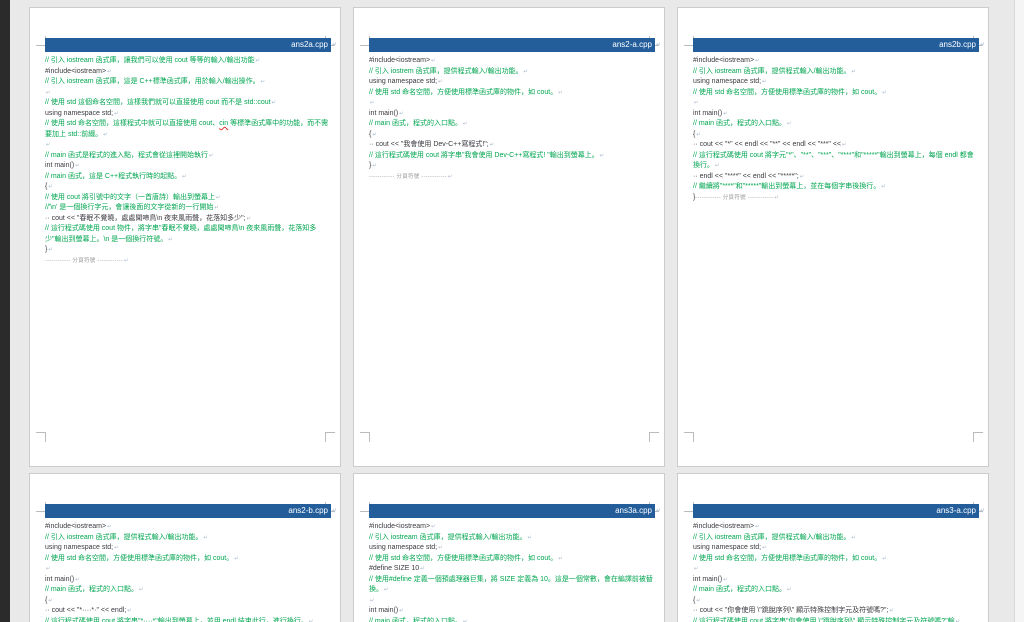  Describe the element at coordinates (633, 511) in the screenshot. I see `filename-label: ans3a.cpp` at that location.